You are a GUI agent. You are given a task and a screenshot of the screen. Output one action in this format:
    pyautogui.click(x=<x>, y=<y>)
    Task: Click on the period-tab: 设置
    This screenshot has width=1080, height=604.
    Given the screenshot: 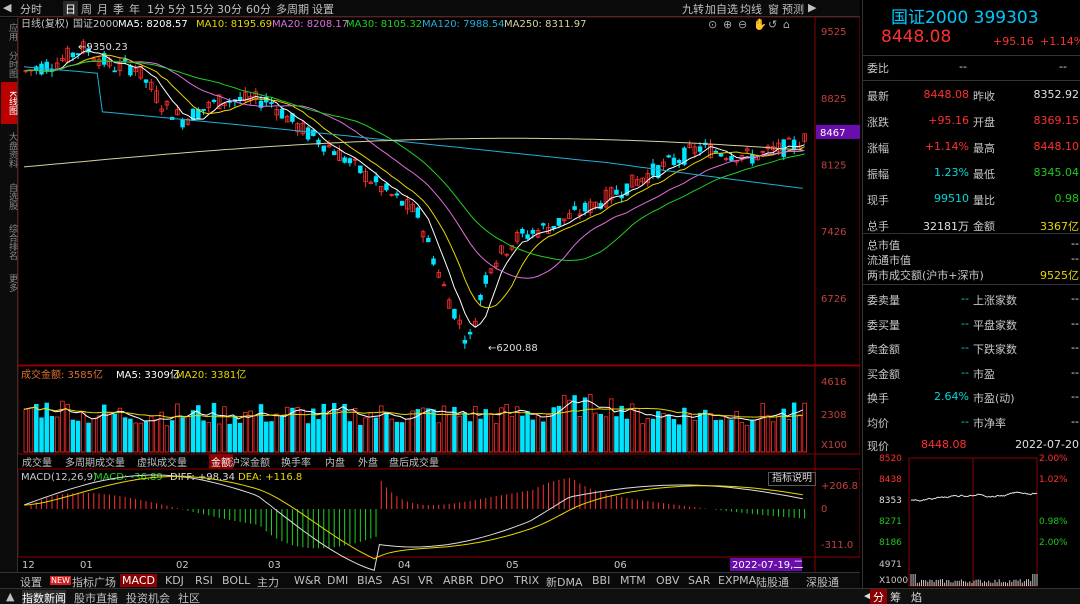 What is the action you would take?
    pyautogui.click(x=323, y=9)
    